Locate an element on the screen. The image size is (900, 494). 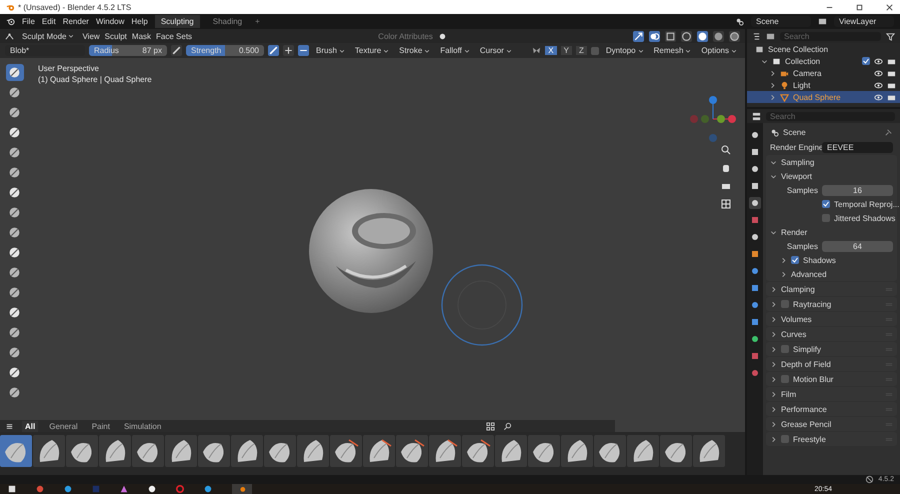
panel-title: Sampling is located at coordinates (797, 162).